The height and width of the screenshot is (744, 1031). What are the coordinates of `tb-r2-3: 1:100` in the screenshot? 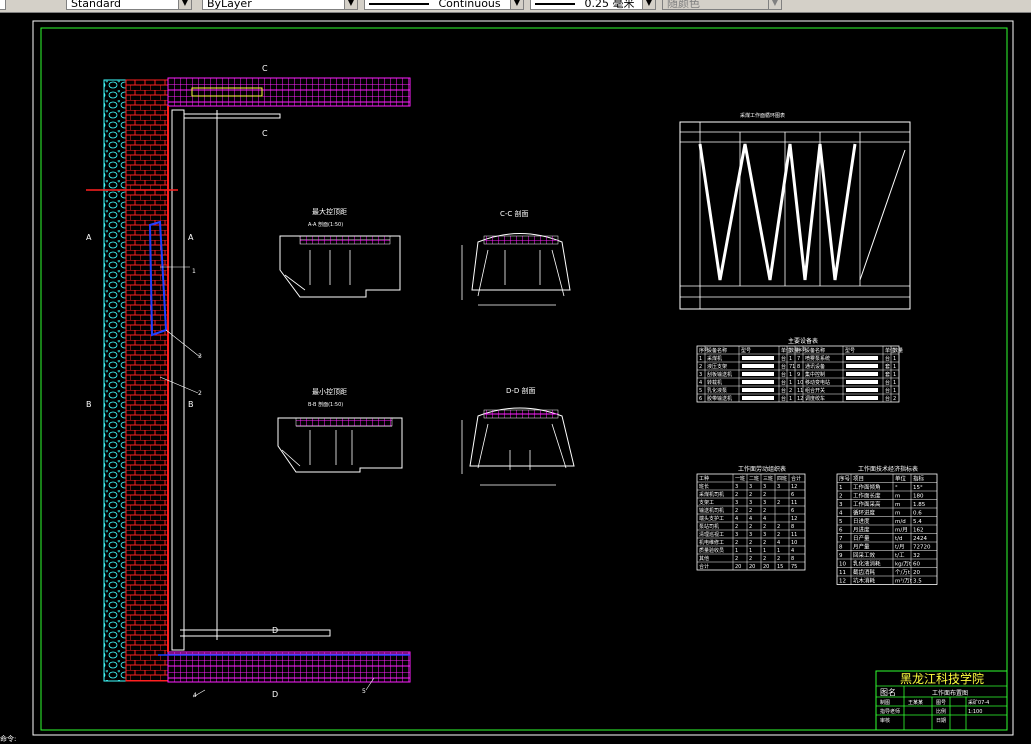 It's located at (975, 712).